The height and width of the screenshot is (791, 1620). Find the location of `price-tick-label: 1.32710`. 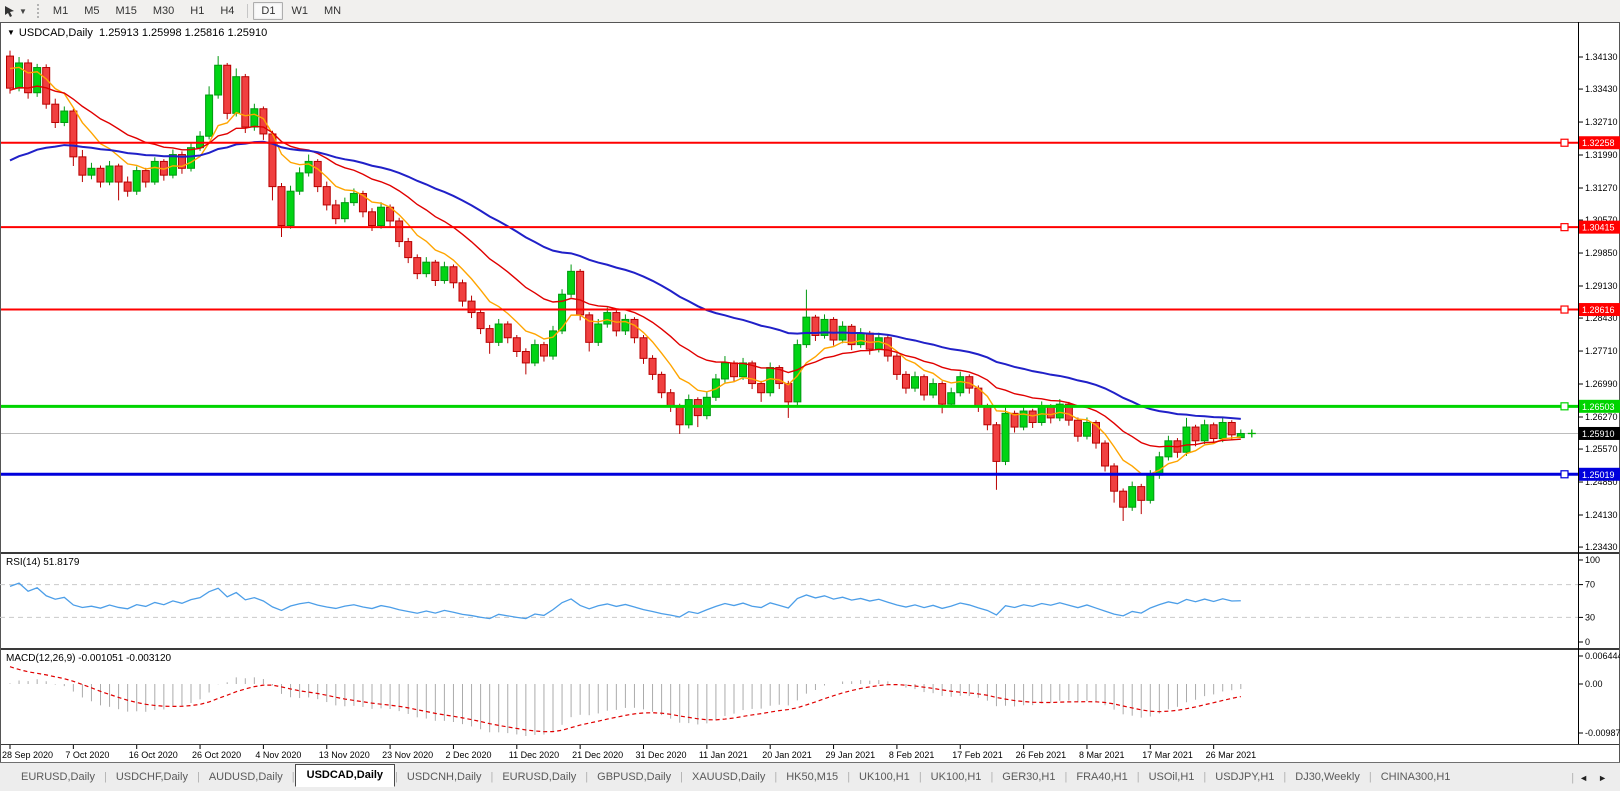

price-tick-label: 1.32710 is located at coordinates (1601, 122).